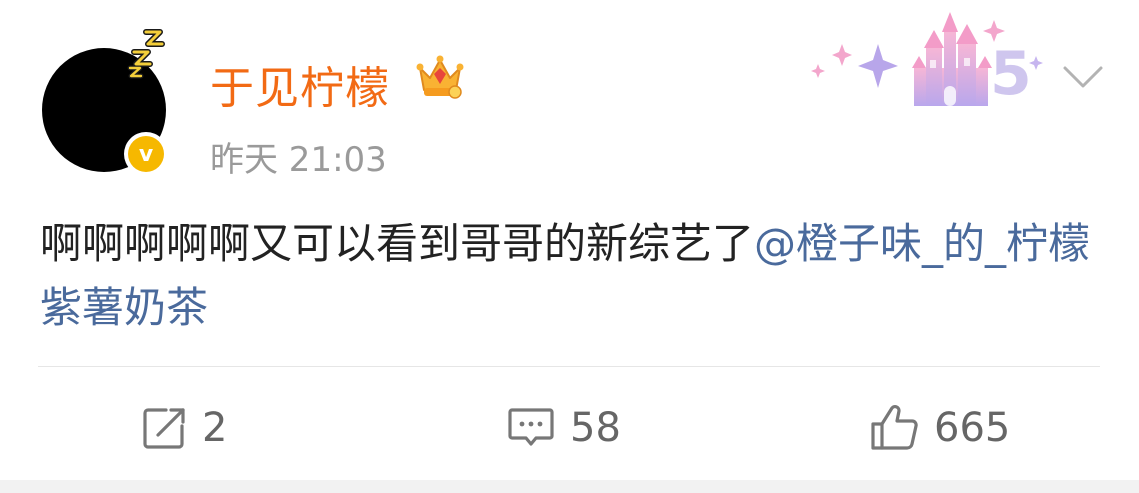 The height and width of the screenshot is (493, 1139). What do you see at coordinates (440, 77) in the screenshot?
I see `crown-icon` at bounding box center [440, 77].